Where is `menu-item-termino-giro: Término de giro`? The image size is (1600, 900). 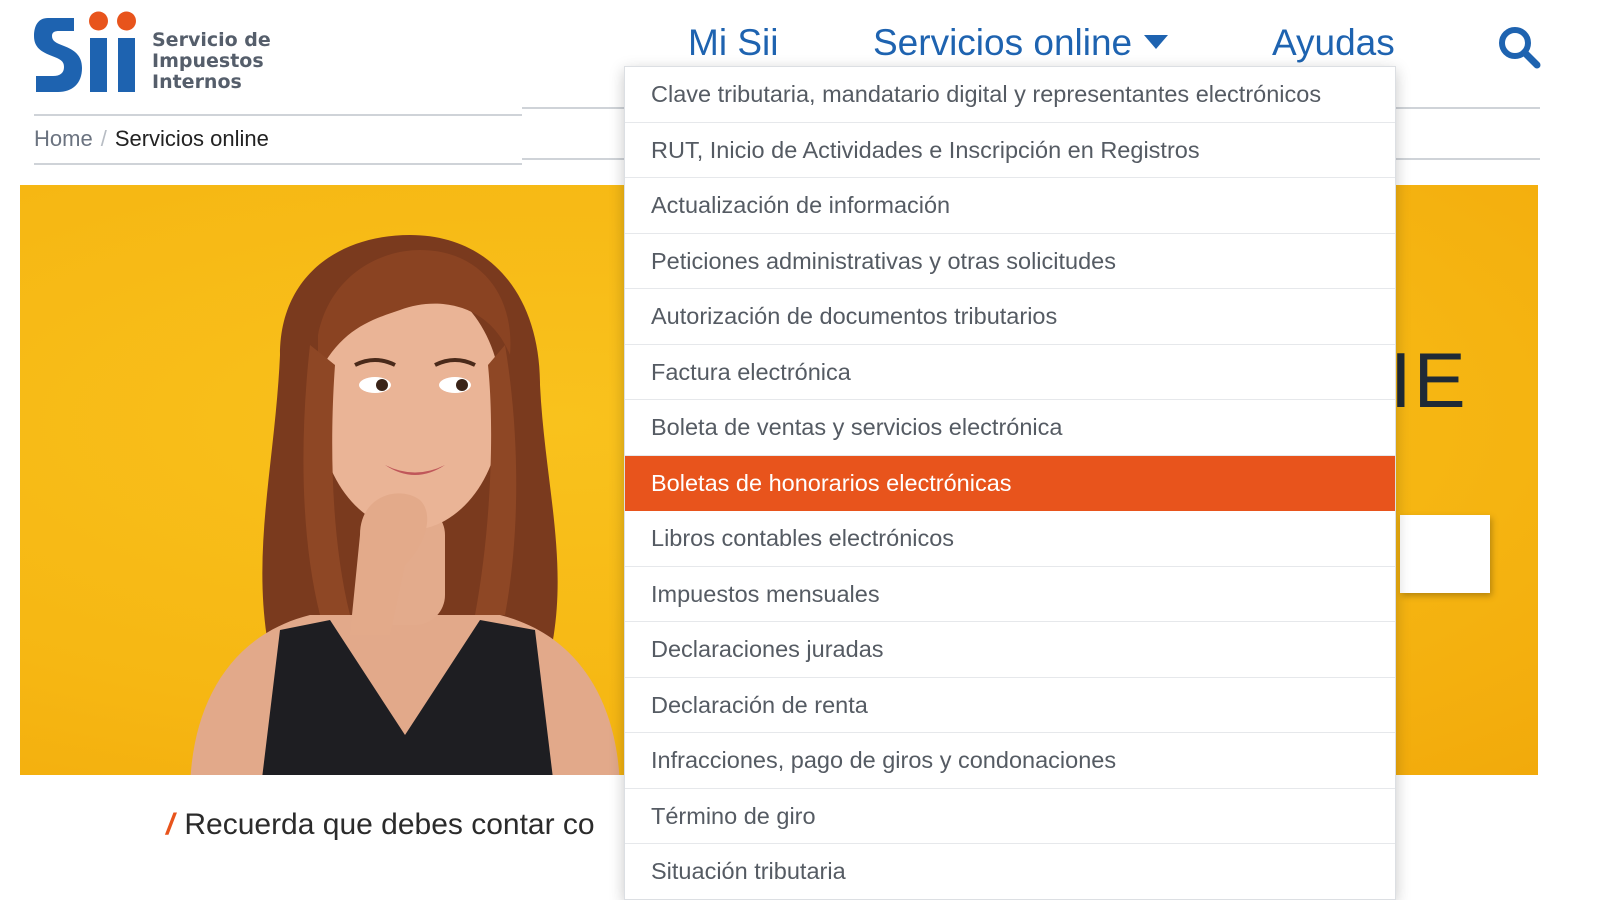
menu-item-termino-giro: Término de giro is located at coordinates (1010, 816).